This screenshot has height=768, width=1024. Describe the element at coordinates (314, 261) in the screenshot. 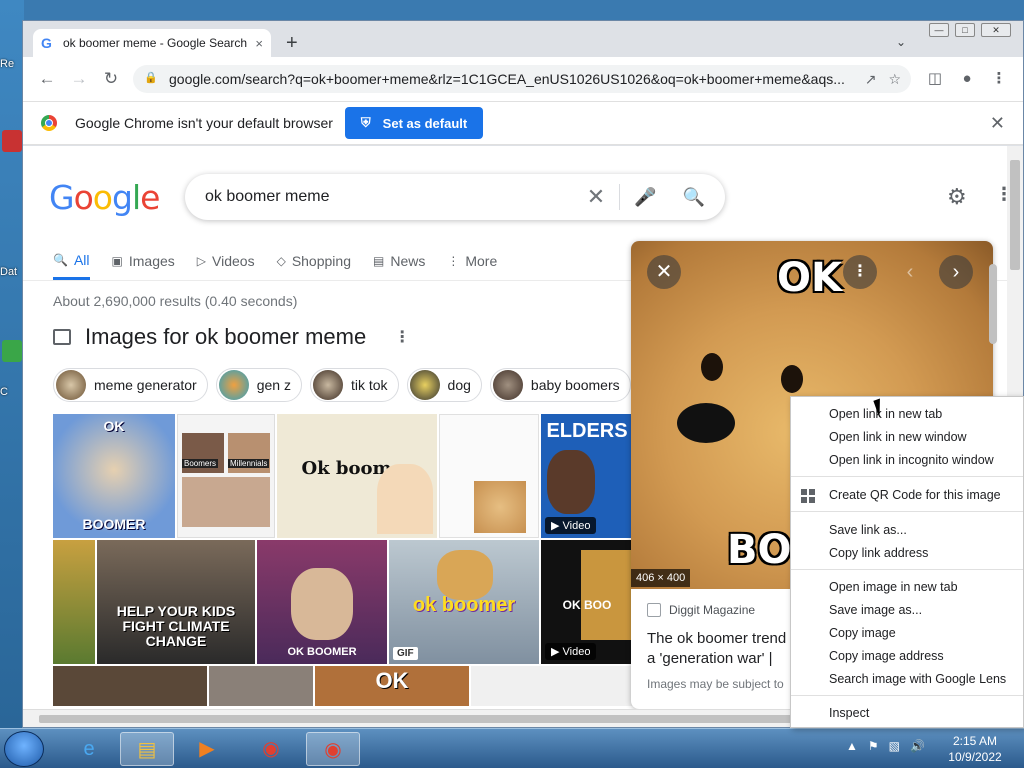

I see `tab-shopping: ◇ Shopping` at that location.